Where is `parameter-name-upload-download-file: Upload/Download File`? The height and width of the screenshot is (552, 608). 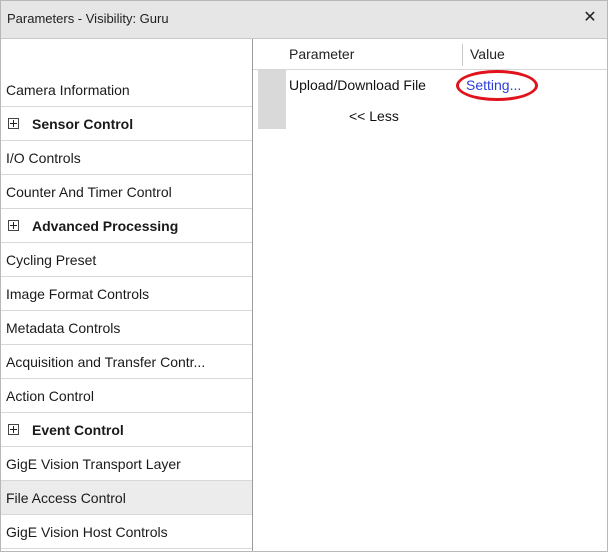 parameter-name-upload-download-file: Upload/Download File is located at coordinates (357, 85).